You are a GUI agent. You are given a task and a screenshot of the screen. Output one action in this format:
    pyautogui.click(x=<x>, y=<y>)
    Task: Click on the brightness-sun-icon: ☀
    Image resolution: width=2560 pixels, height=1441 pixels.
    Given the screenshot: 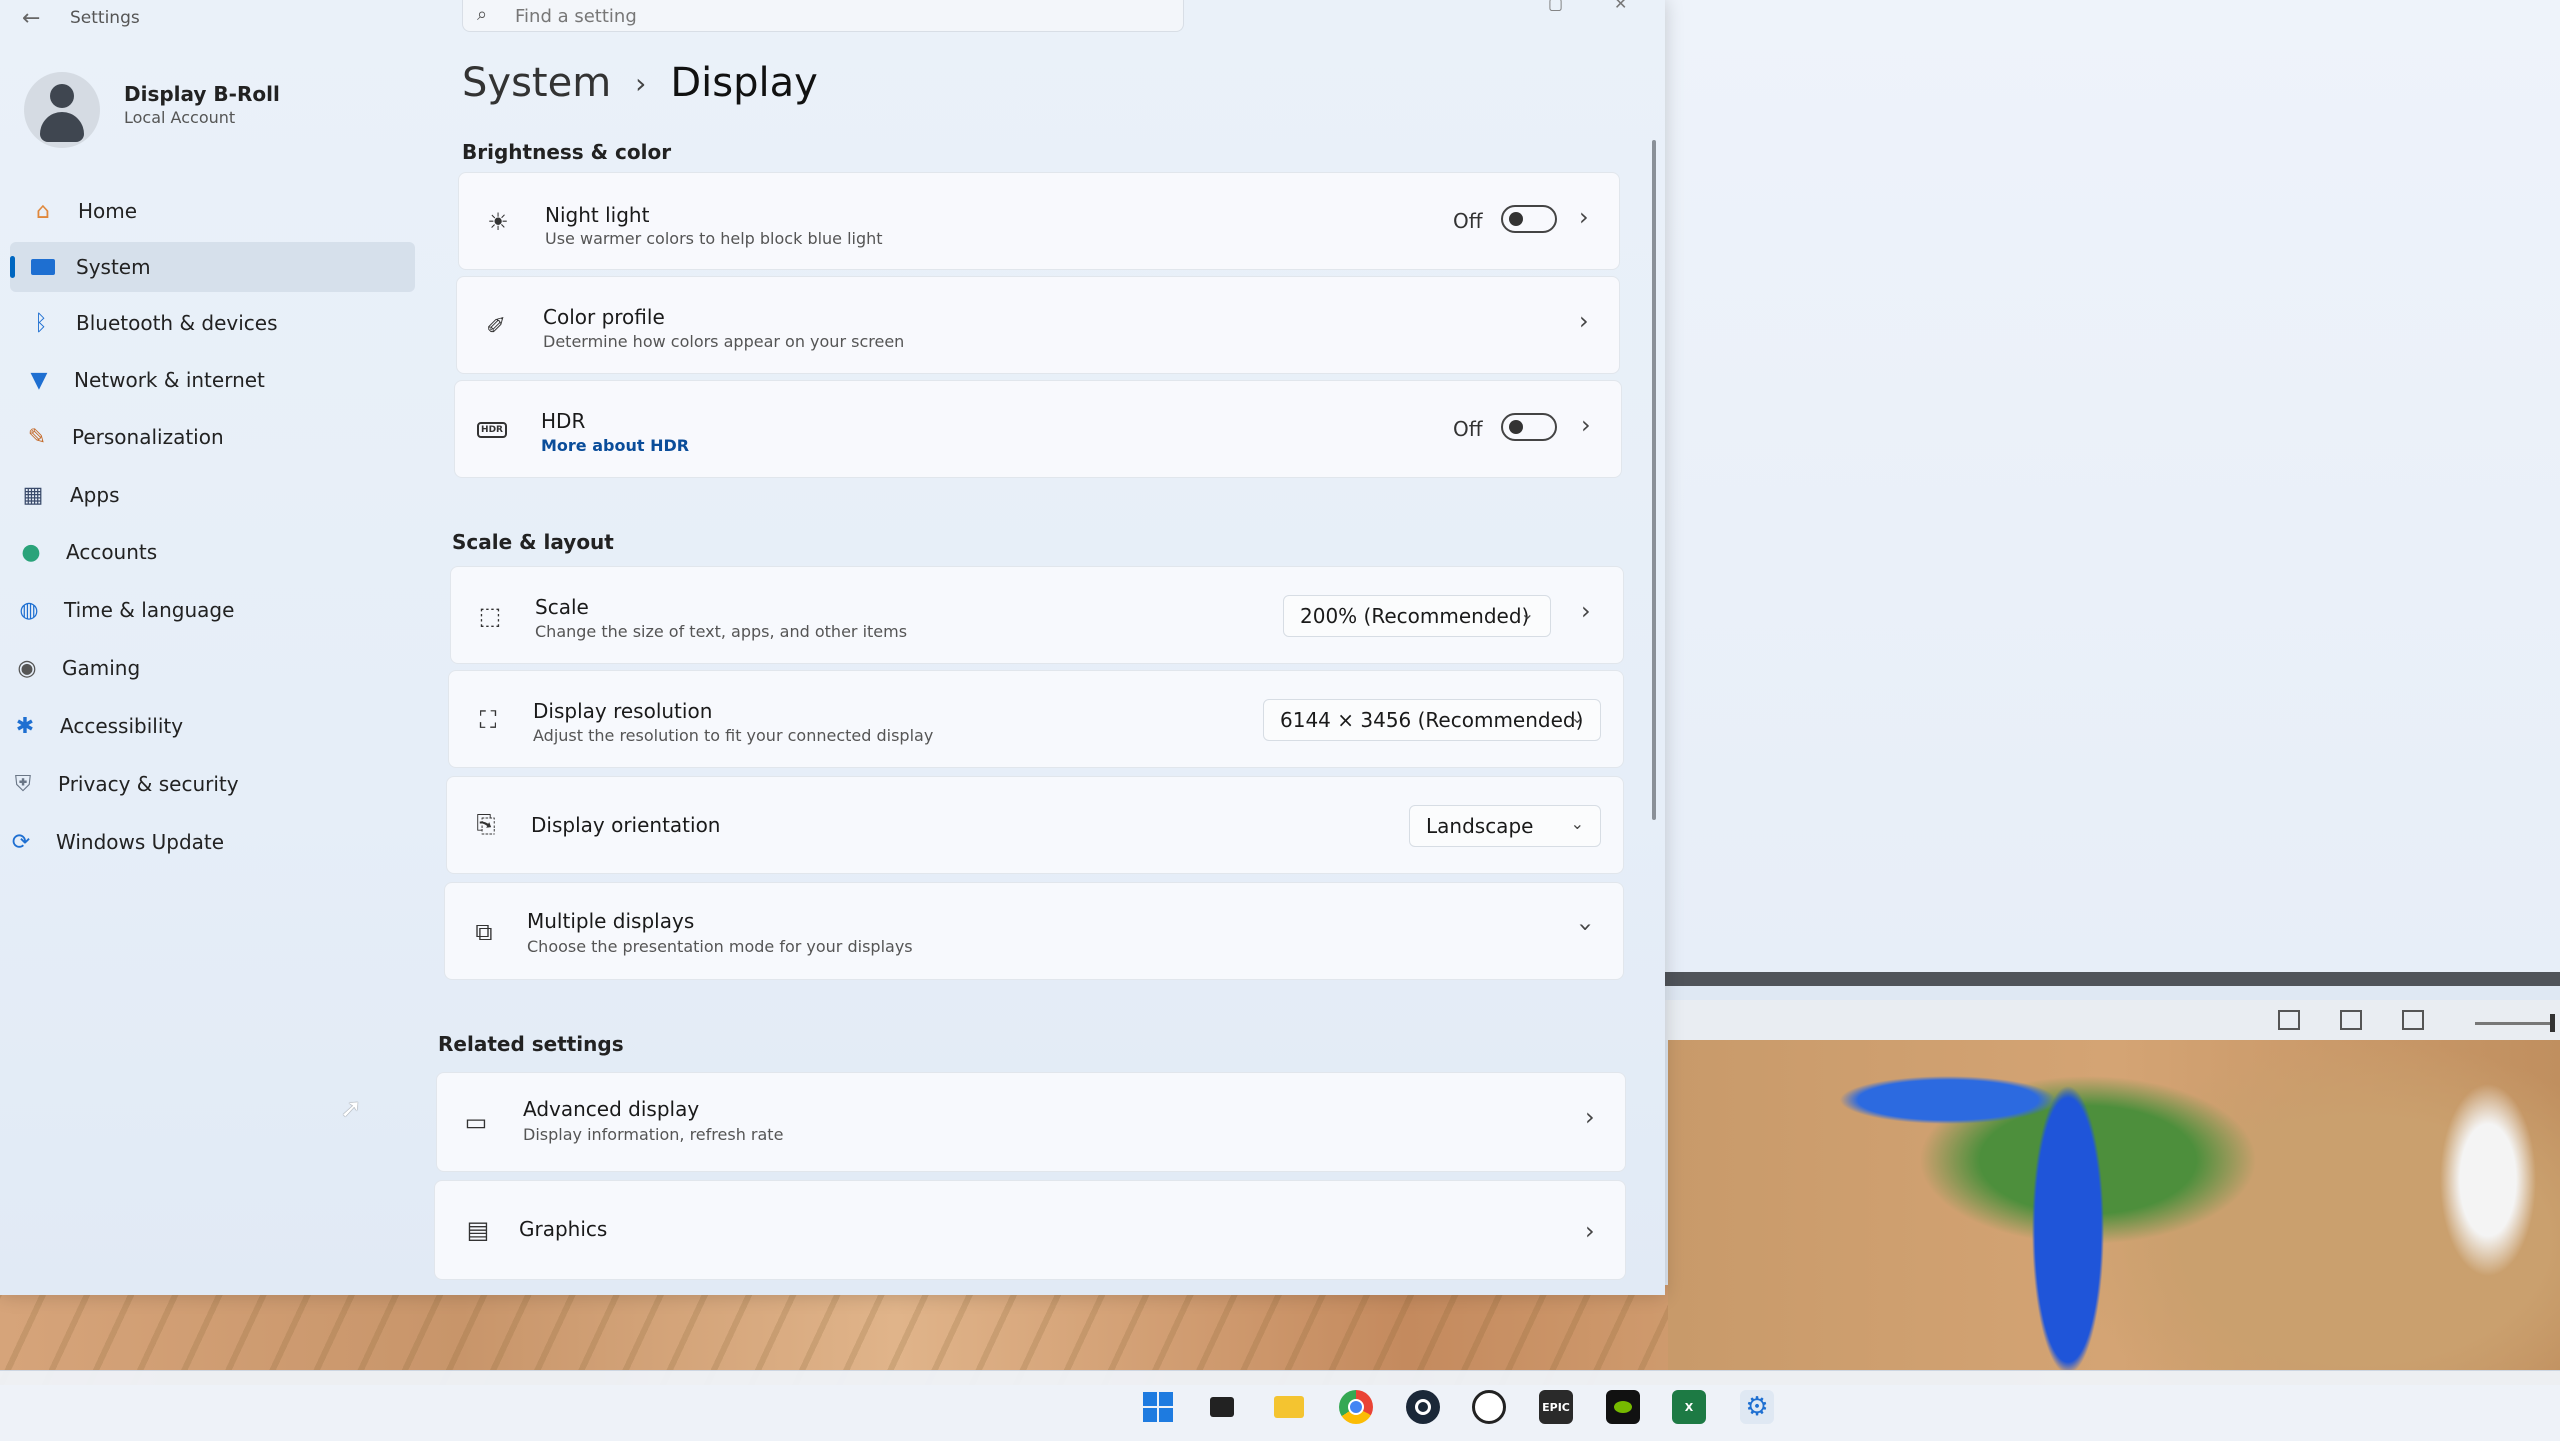 What is the action you would take?
    pyautogui.click(x=498, y=222)
    